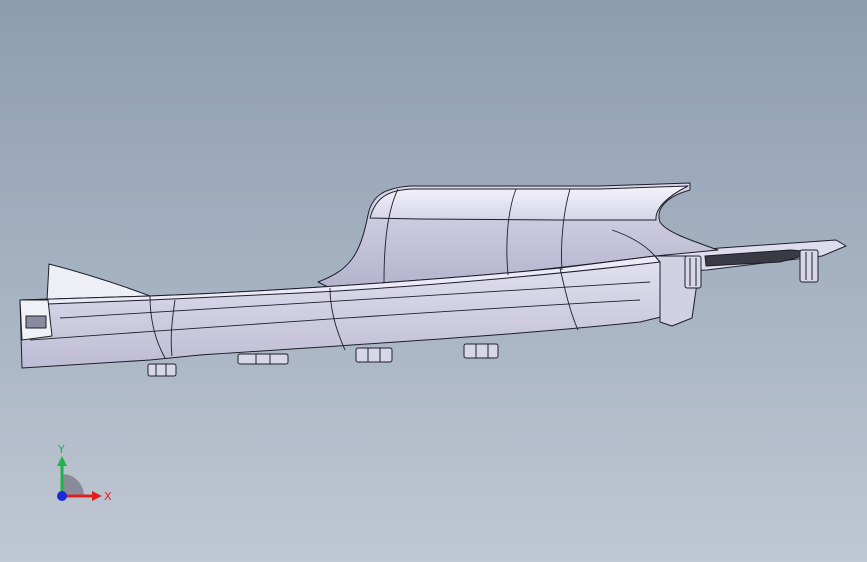  What do you see at coordinates (62, 461) in the screenshot?
I see `y-axis-arrow` at bounding box center [62, 461].